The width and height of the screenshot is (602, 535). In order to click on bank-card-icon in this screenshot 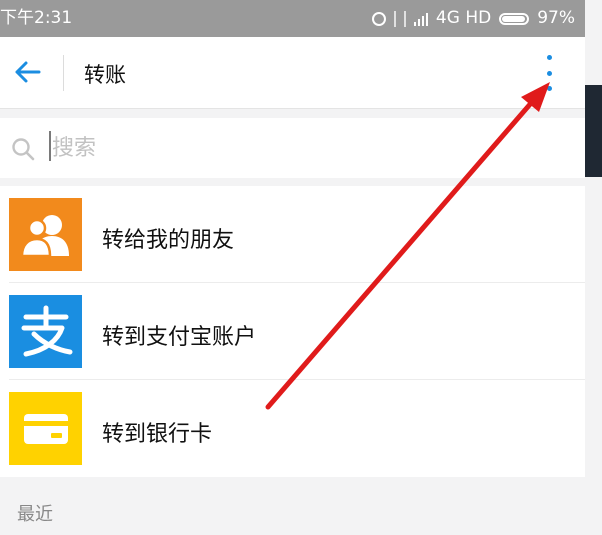, I will do `click(45, 428)`.